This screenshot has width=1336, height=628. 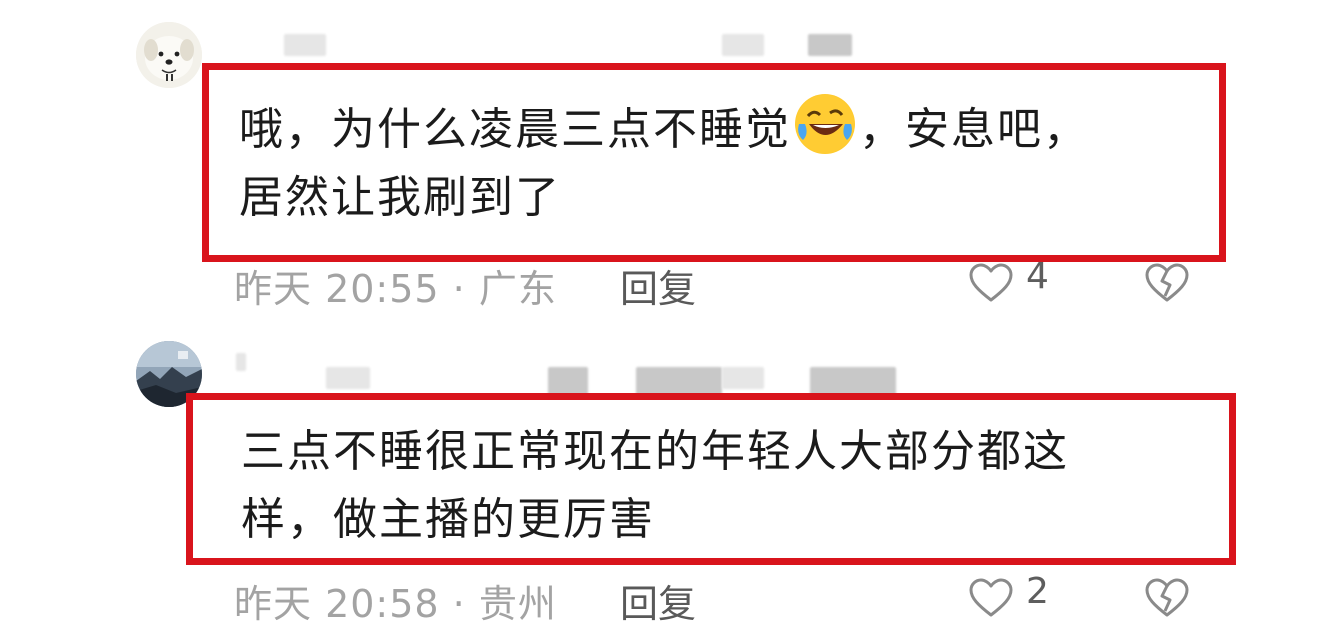 What do you see at coordinates (395, 289) in the screenshot?
I see `comment-meta: 昨天 20:55 · 广东` at bounding box center [395, 289].